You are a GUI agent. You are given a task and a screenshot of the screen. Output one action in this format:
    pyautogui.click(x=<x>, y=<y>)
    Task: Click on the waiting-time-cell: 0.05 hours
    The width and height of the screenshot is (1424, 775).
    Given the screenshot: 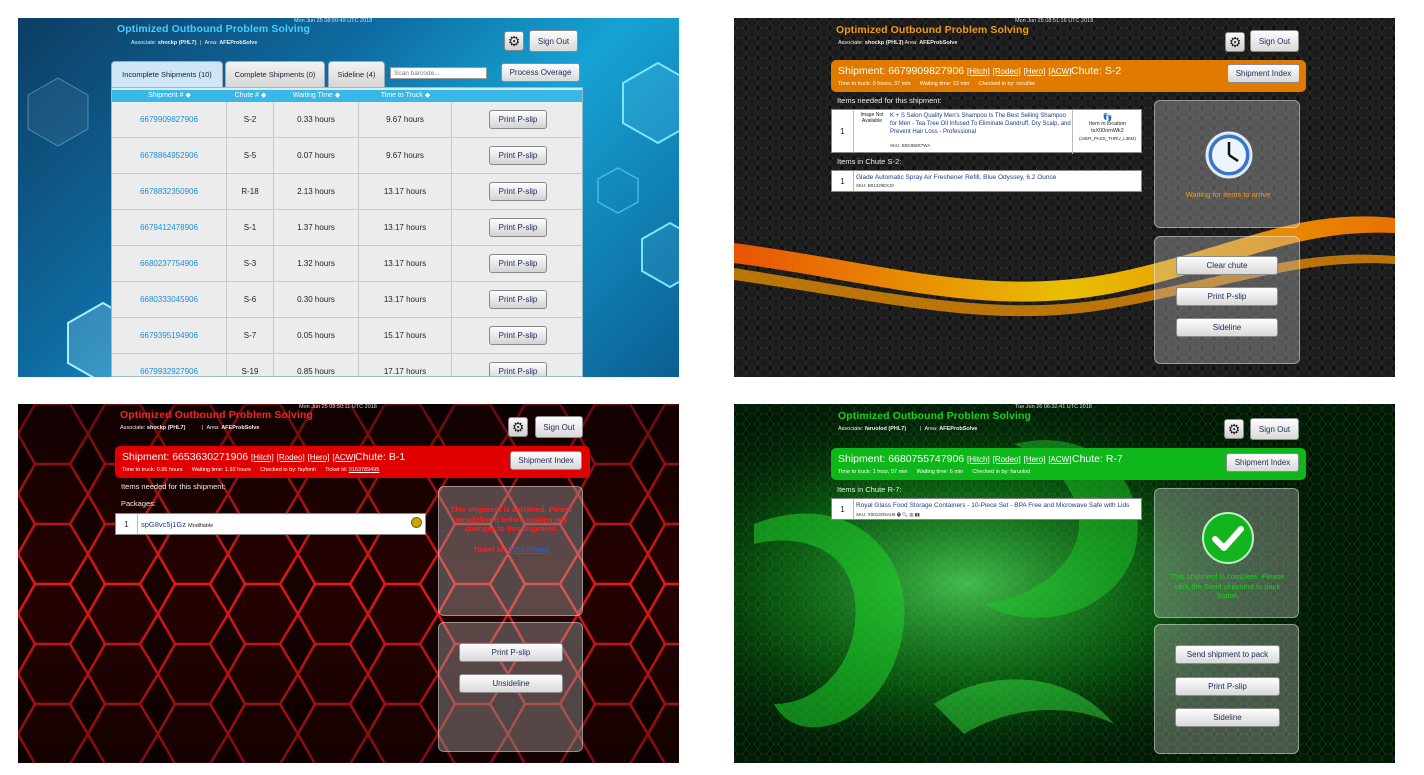 What is the action you would take?
    pyautogui.click(x=316, y=336)
    